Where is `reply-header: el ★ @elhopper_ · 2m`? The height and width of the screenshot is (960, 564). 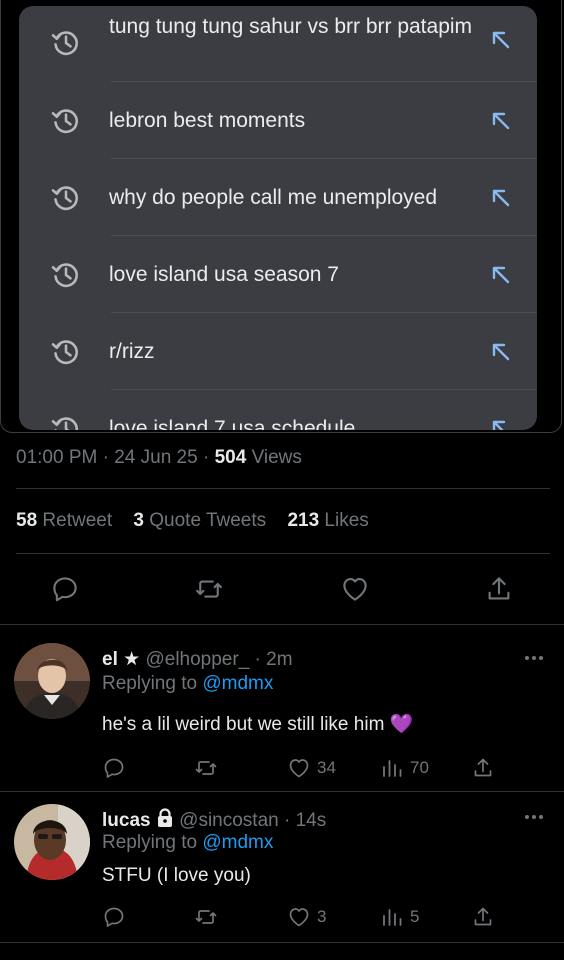
reply-header: el ★ @elhopper_ · 2m is located at coordinates (197, 659).